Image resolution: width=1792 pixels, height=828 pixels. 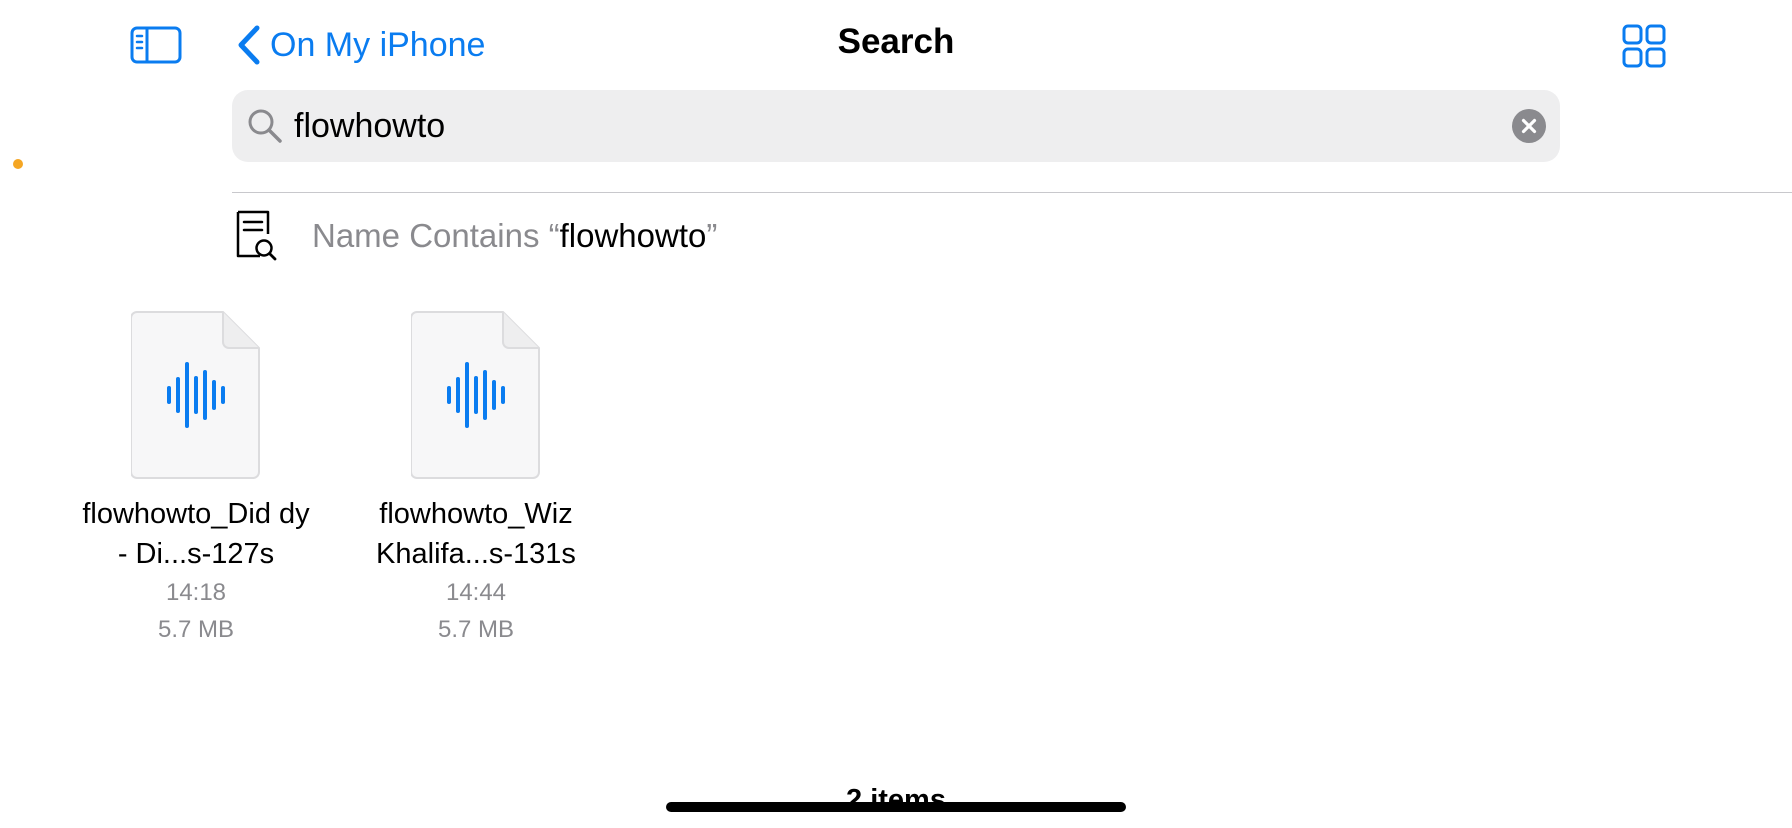 What do you see at coordinates (712, 235) in the screenshot?
I see `suggestion-suffix: ”` at bounding box center [712, 235].